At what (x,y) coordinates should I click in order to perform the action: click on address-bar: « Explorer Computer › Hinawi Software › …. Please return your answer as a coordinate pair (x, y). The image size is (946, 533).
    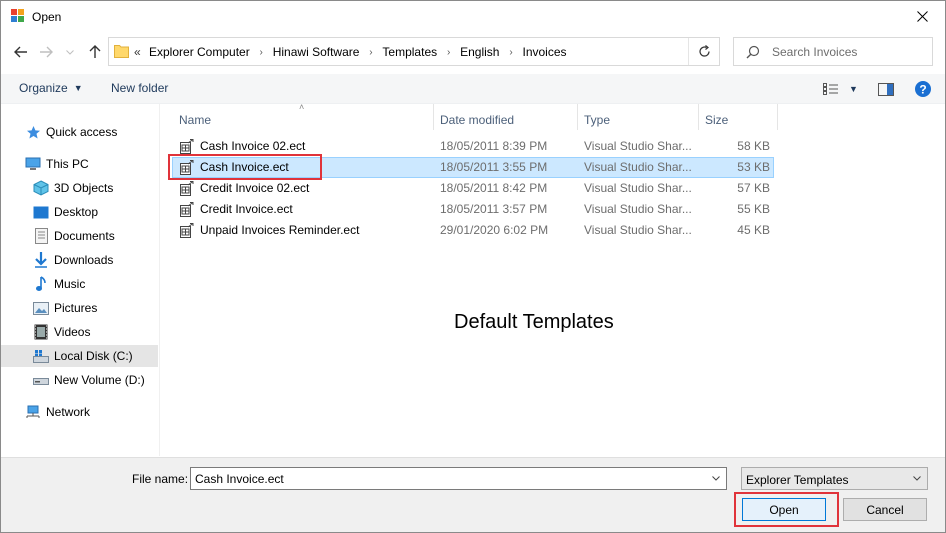
    Looking at the image, I should click on (414, 51).